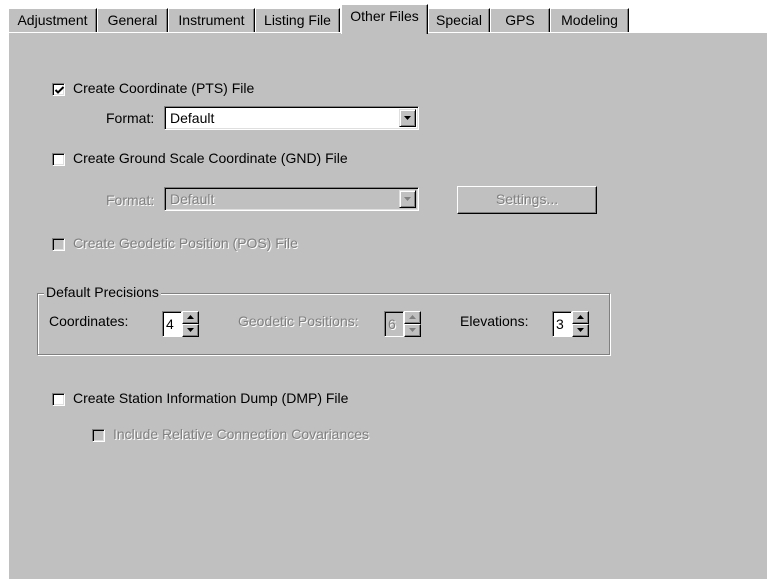 This screenshot has width=770, height=579. Describe the element at coordinates (58, 244) in the screenshot. I see `pos-checkbox` at that location.